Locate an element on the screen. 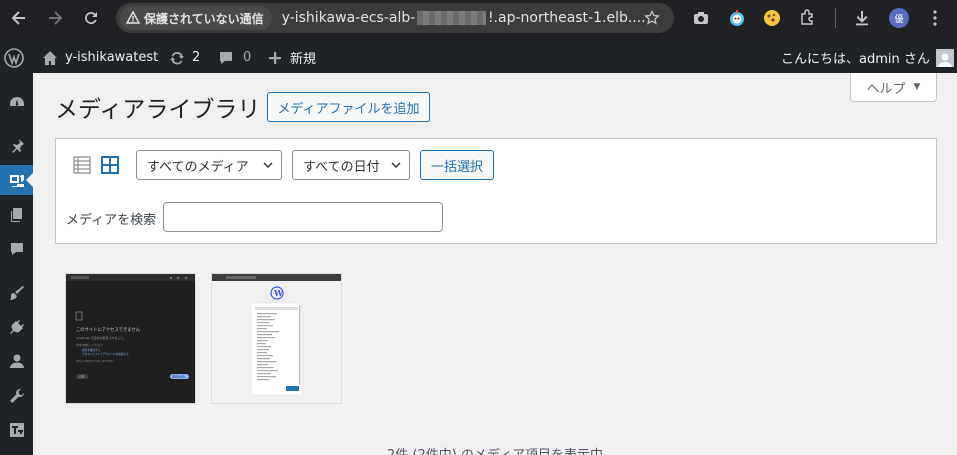 Image resolution: width=957 pixels, height=455 pixels. home-icon is located at coordinates (50, 57).